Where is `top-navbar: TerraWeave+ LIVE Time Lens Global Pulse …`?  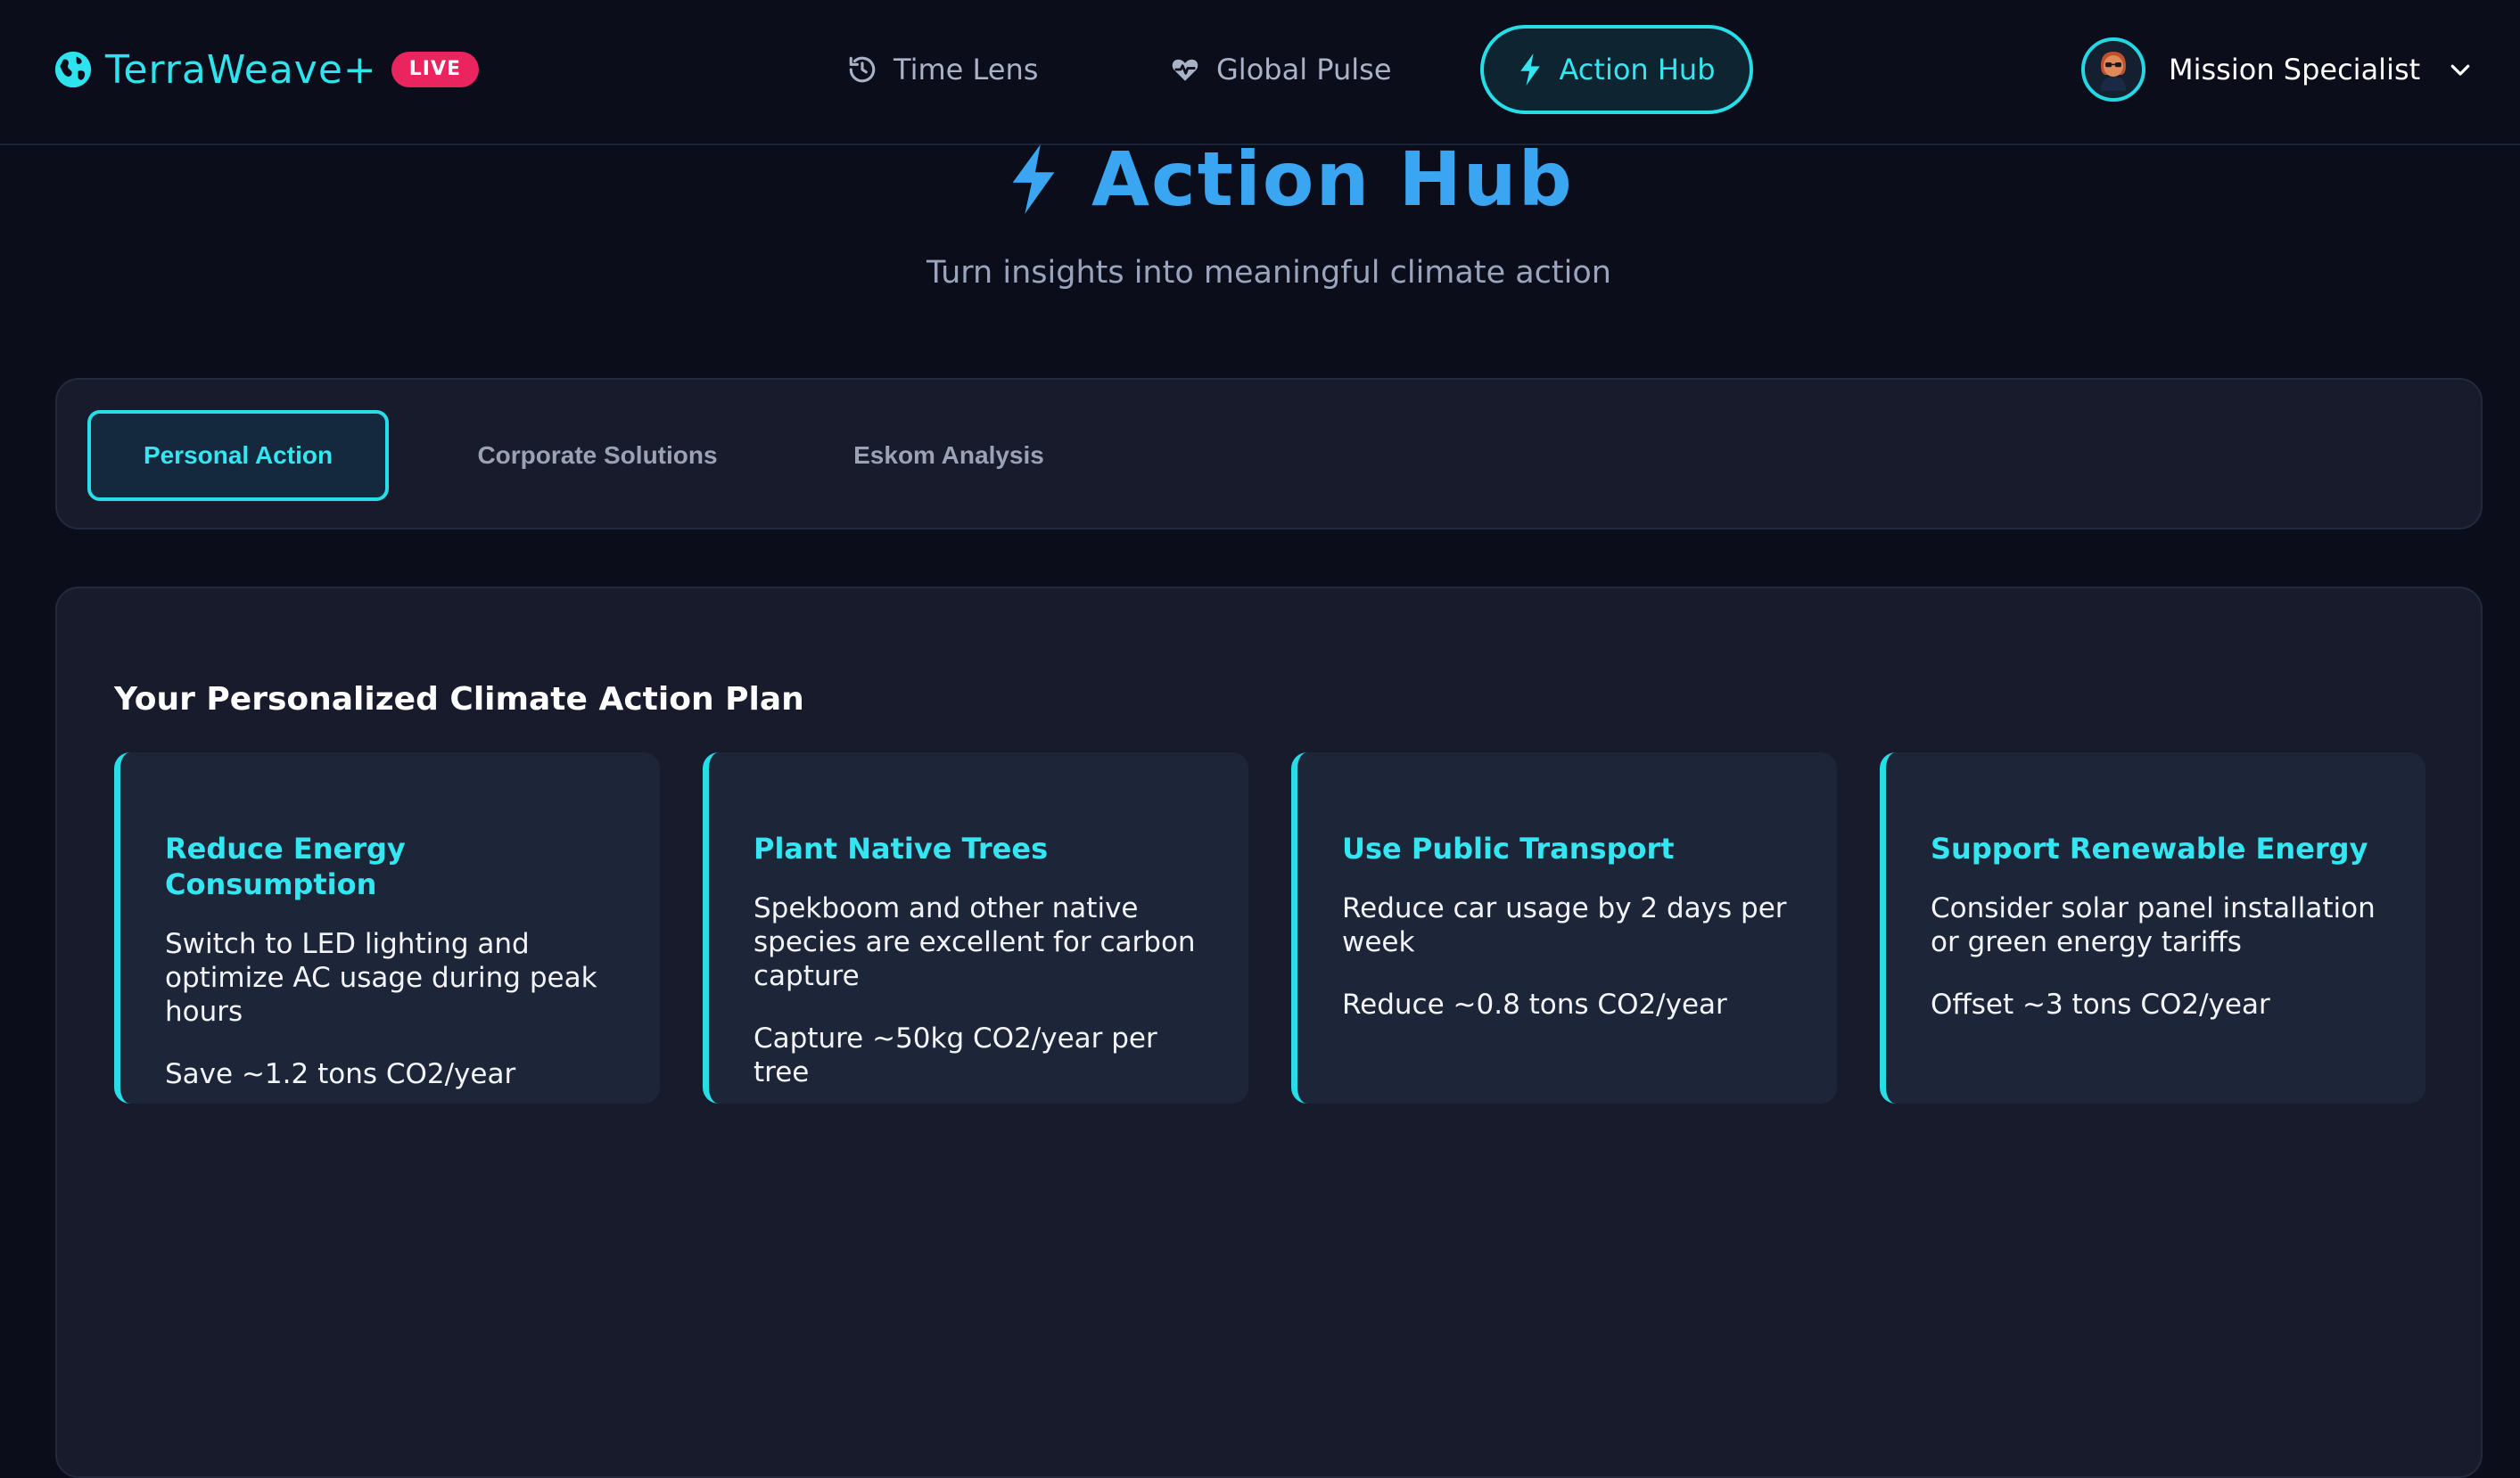
top-navbar: TerraWeave+ LIVE Time Lens Global Pulse … is located at coordinates (1260, 72).